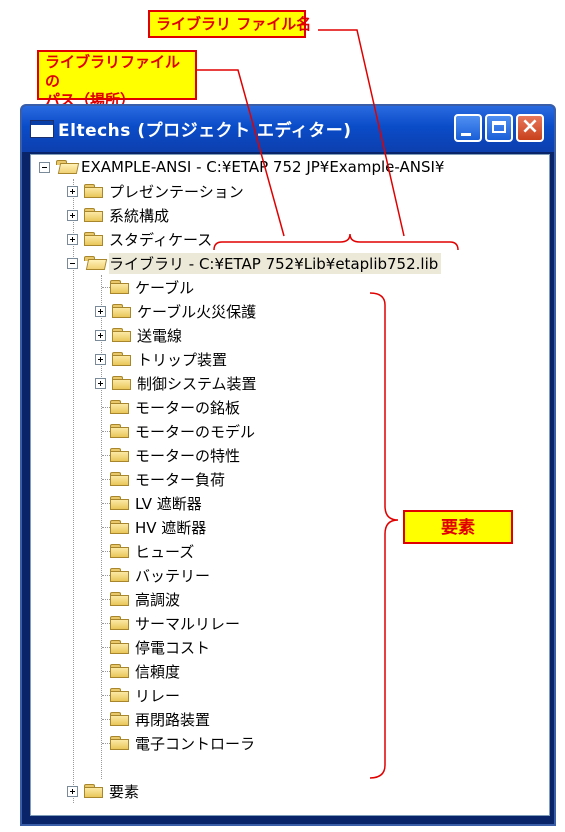 The width and height of the screenshot is (565, 832). Describe the element at coordinates (139, 215) in the screenshot. I see `tree-item-label: 系統構成` at that location.